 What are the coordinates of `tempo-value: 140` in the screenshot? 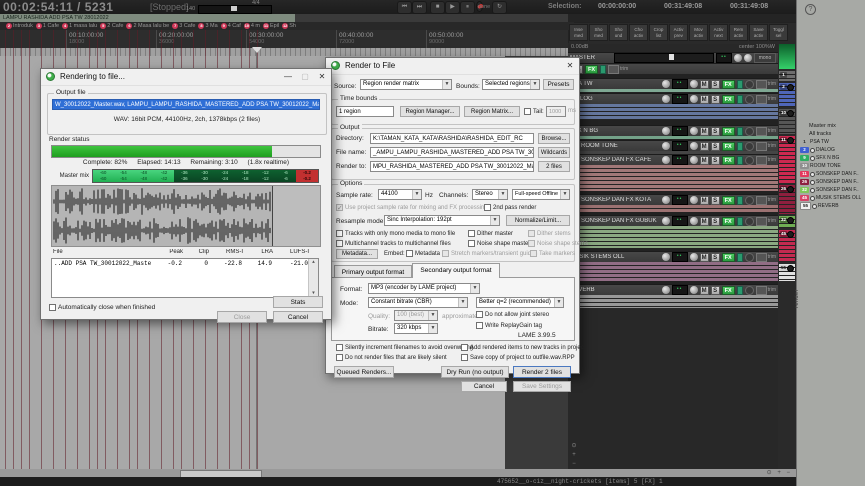 It's located at (190, 9).